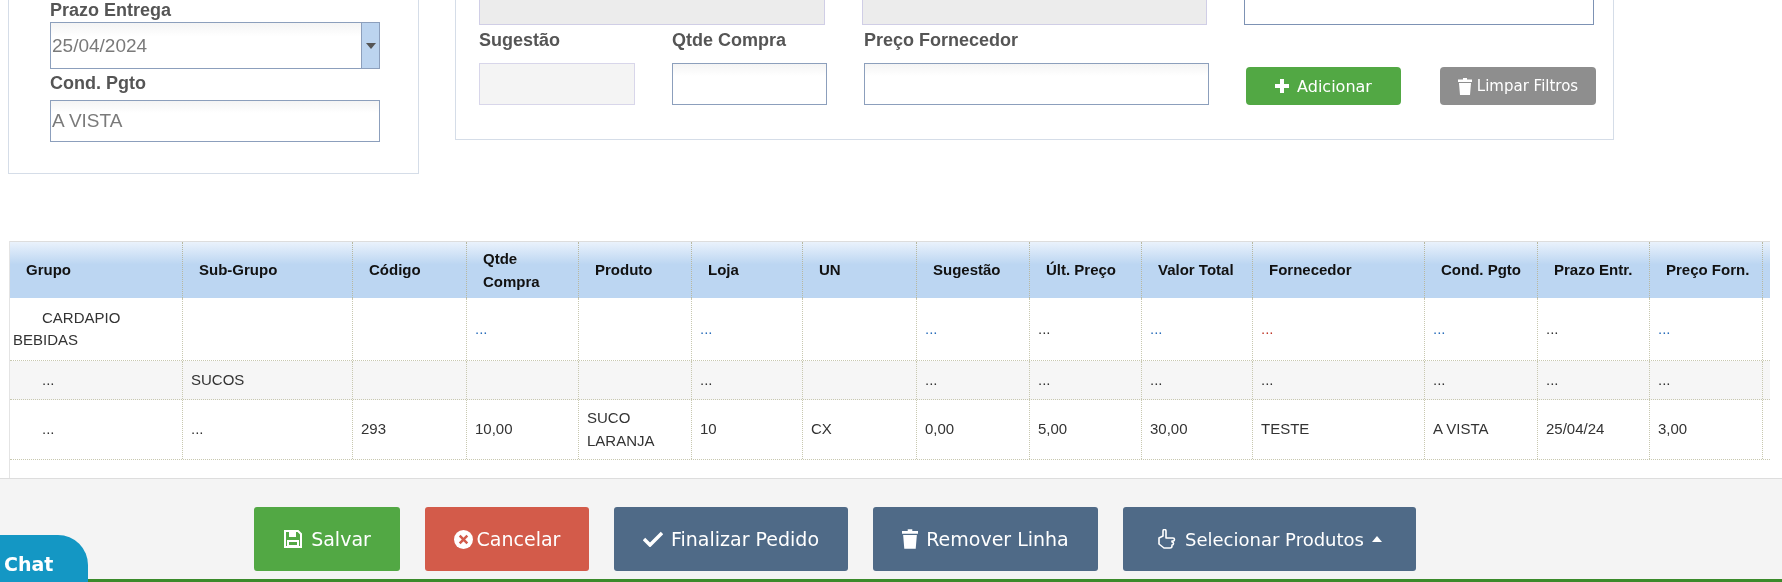 The image size is (1782, 582). Describe the element at coordinates (708, 429) in the screenshot. I see `table-cell-text: 10` at that location.